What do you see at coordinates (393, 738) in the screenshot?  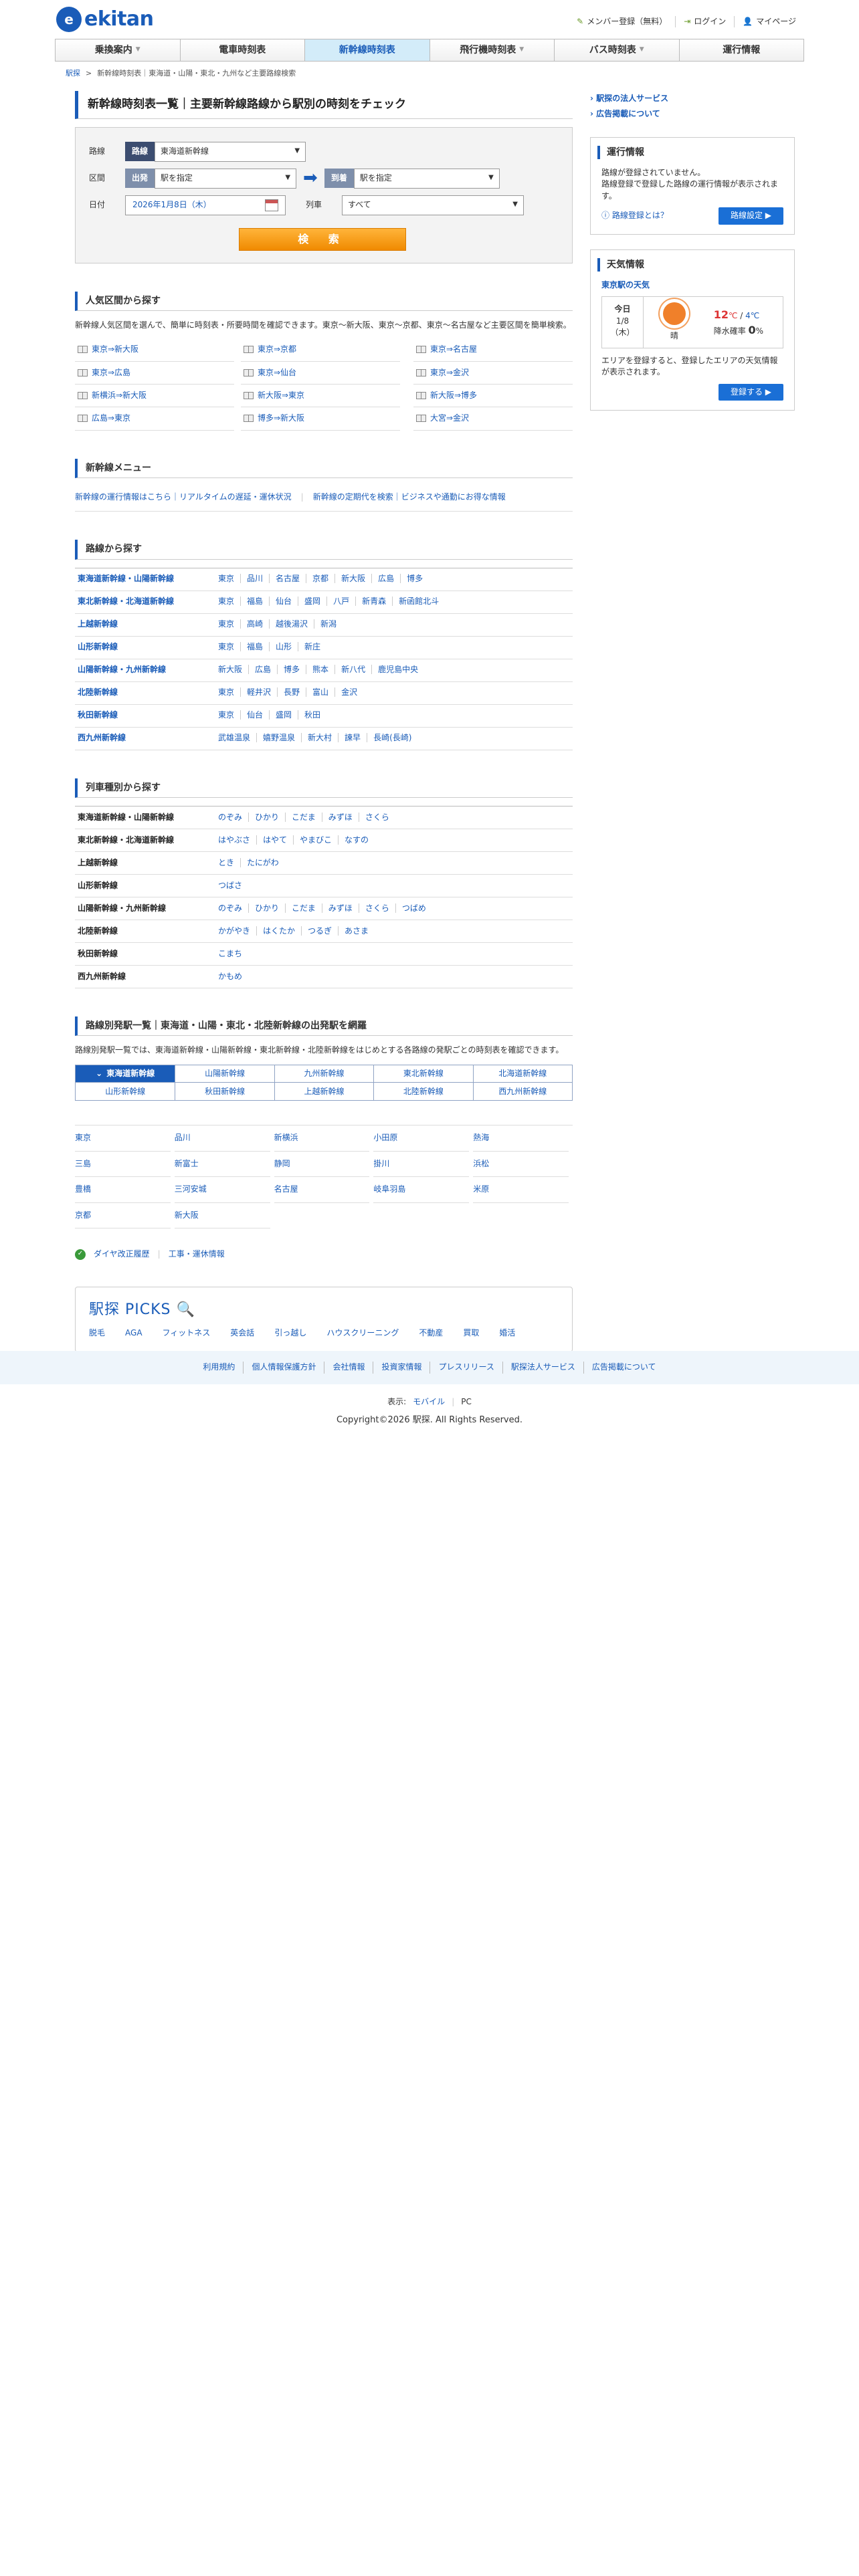 I see `station-link: 長崎(長崎)` at bounding box center [393, 738].